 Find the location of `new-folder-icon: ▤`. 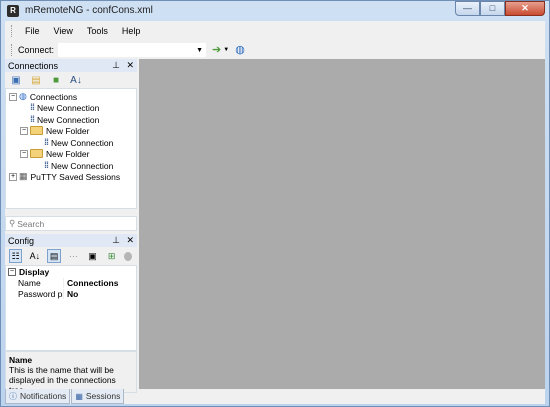

new-folder-icon: ▤ is located at coordinates (36, 80).